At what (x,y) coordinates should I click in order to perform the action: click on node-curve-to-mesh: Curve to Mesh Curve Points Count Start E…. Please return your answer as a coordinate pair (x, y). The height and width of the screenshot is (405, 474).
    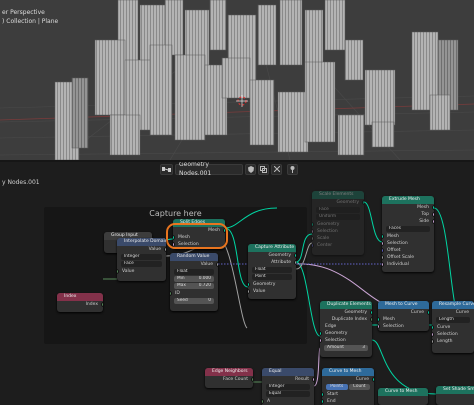
    Looking at the image, I should click on (348, 386).